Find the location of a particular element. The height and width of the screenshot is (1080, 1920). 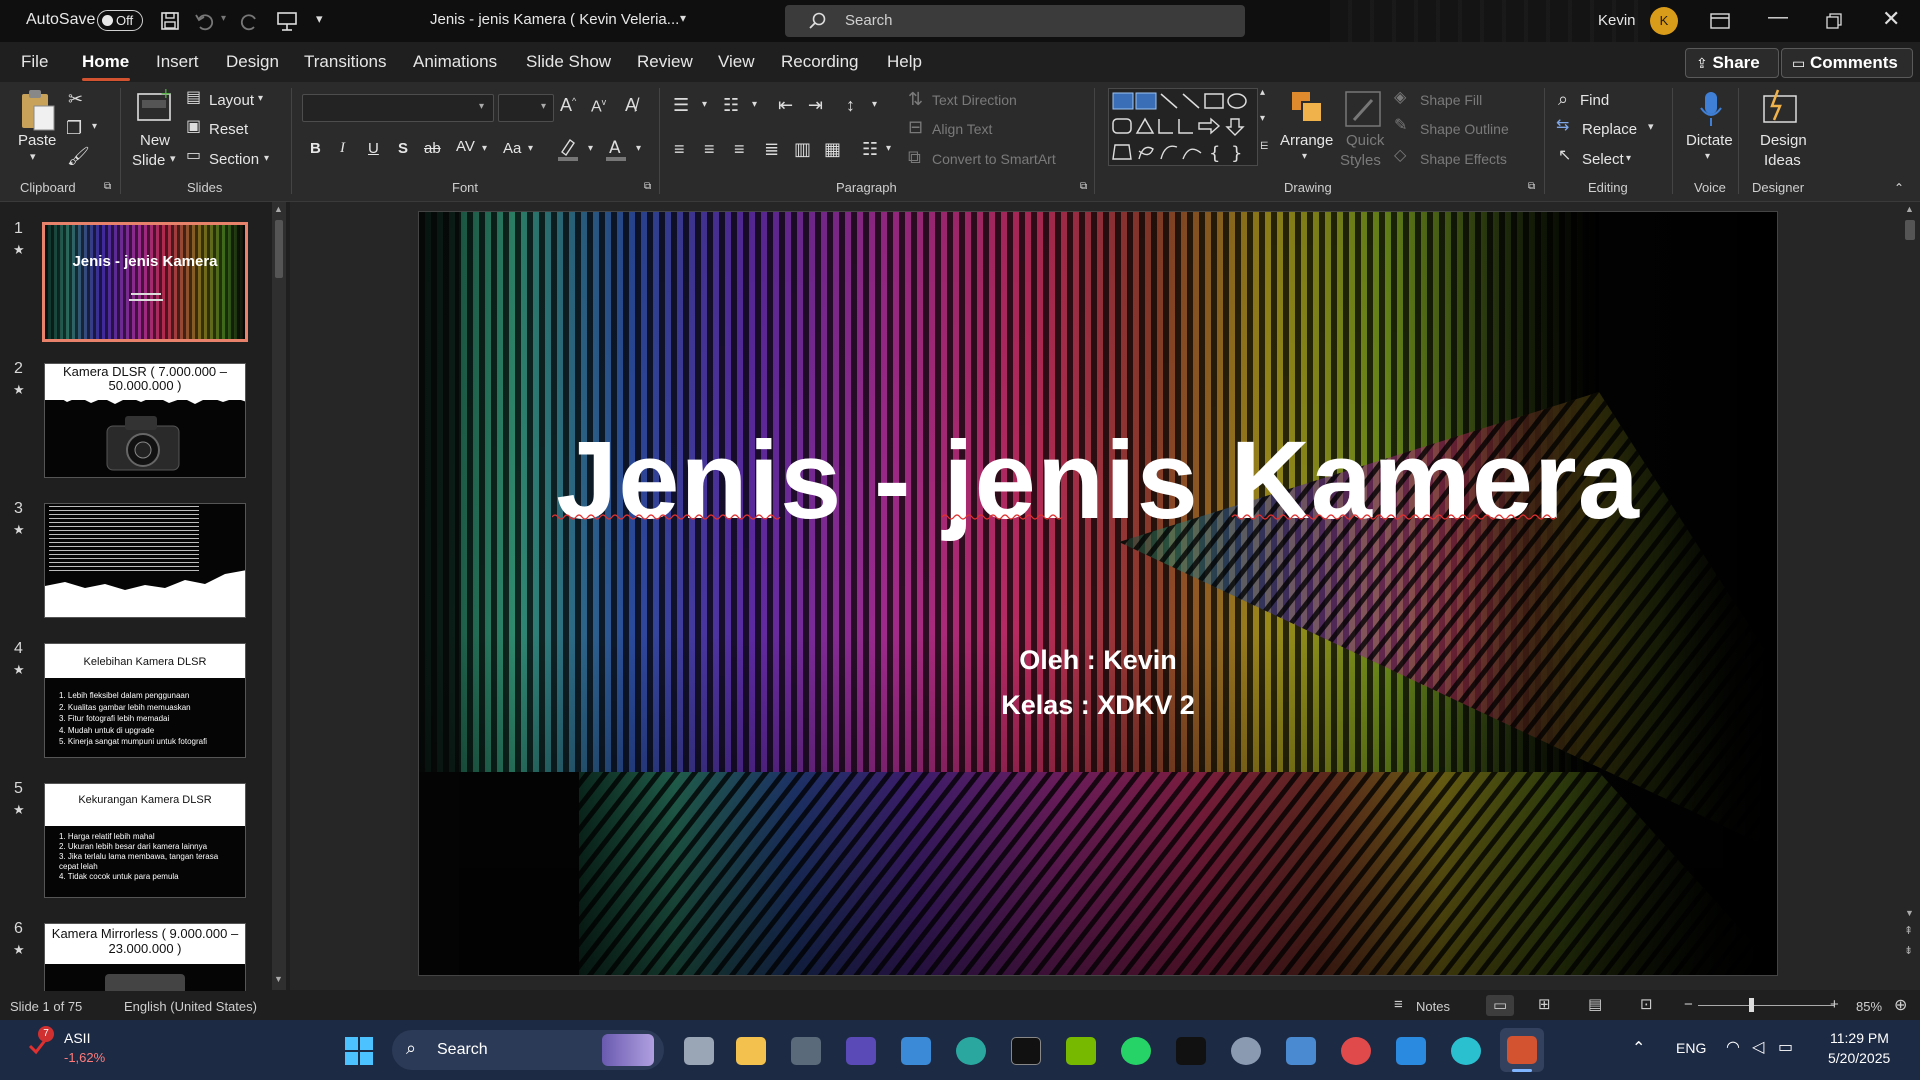

new-slide-dropdown-icon: ▾ is located at coordinates (173, 159).